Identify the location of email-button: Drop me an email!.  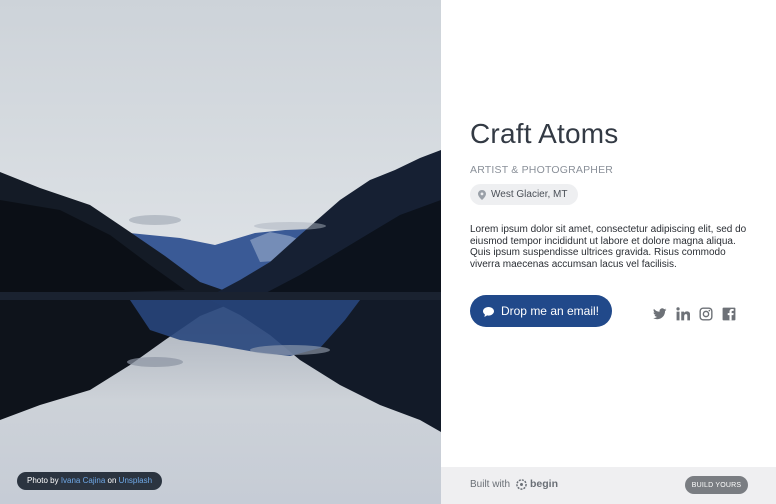
(541, 311).